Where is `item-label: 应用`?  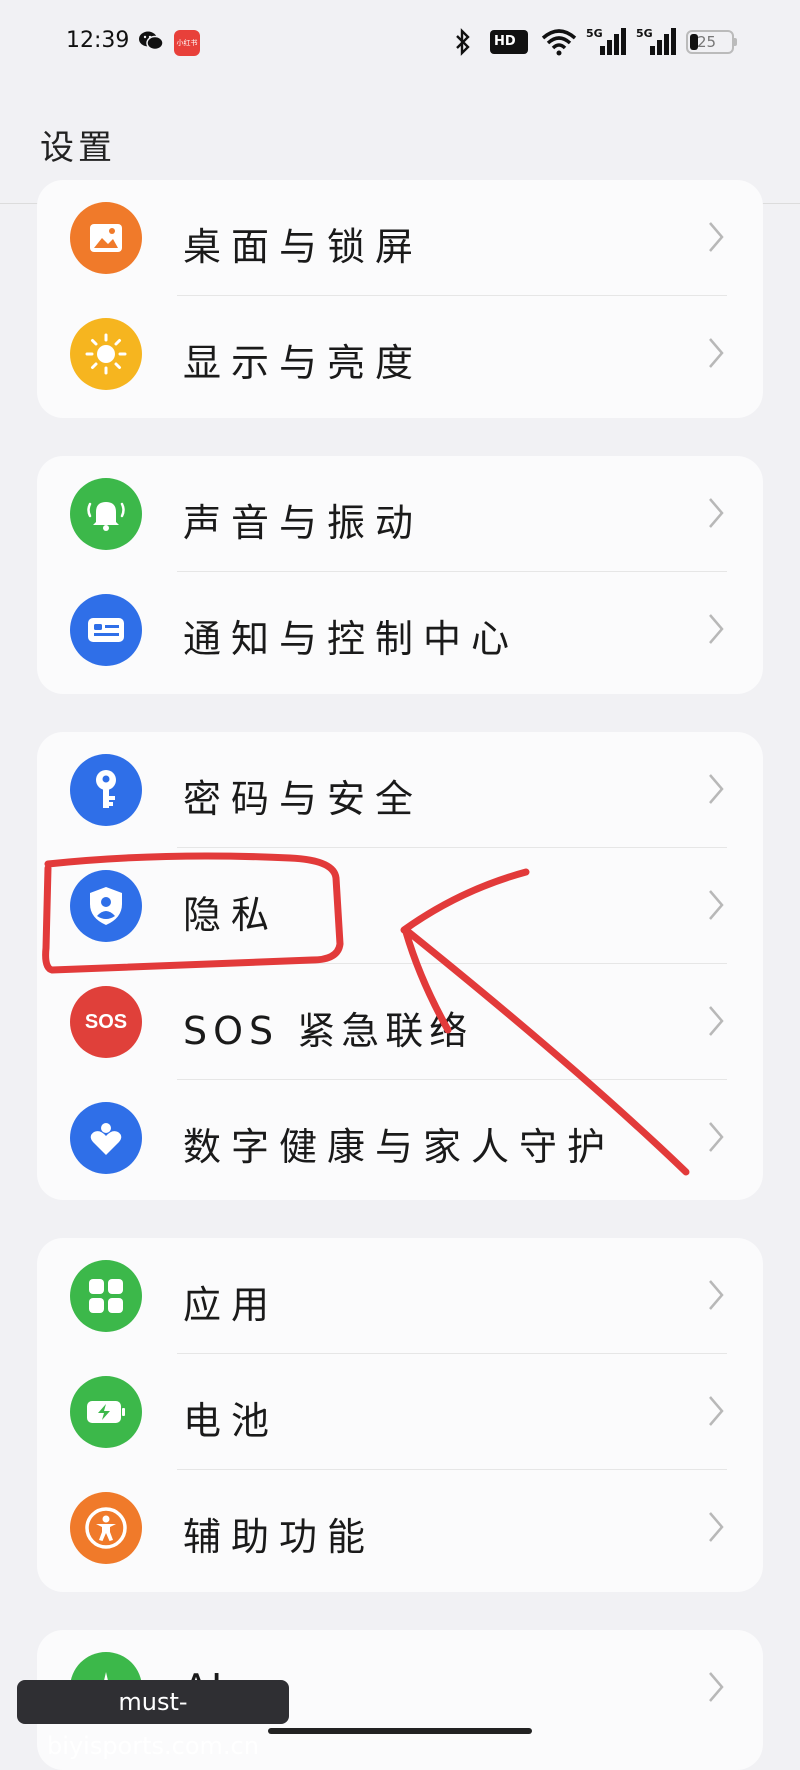
item-label: 应用 is located at coordinates (231, 1305).